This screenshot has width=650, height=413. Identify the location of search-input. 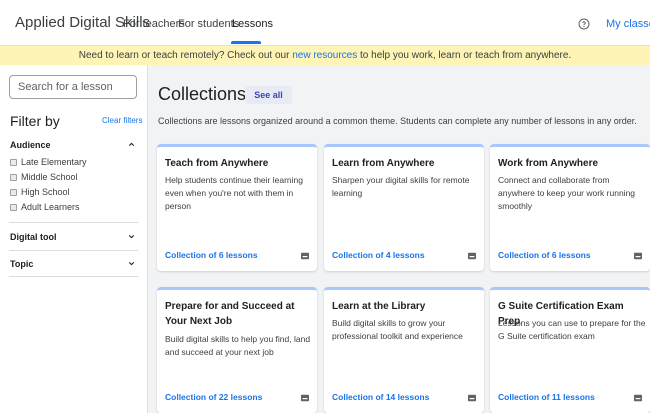
(73, 87).